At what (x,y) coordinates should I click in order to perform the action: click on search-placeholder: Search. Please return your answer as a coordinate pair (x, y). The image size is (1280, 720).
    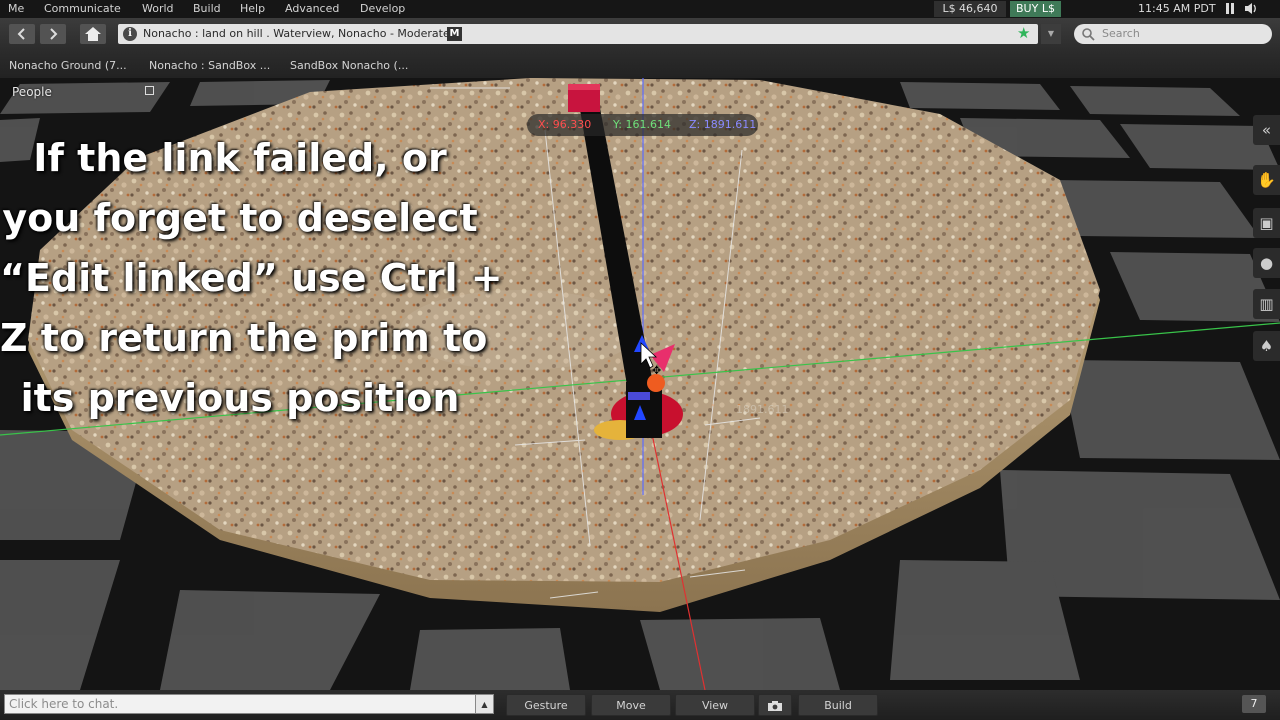
    Looking at the image, I should click on (1121, 33).